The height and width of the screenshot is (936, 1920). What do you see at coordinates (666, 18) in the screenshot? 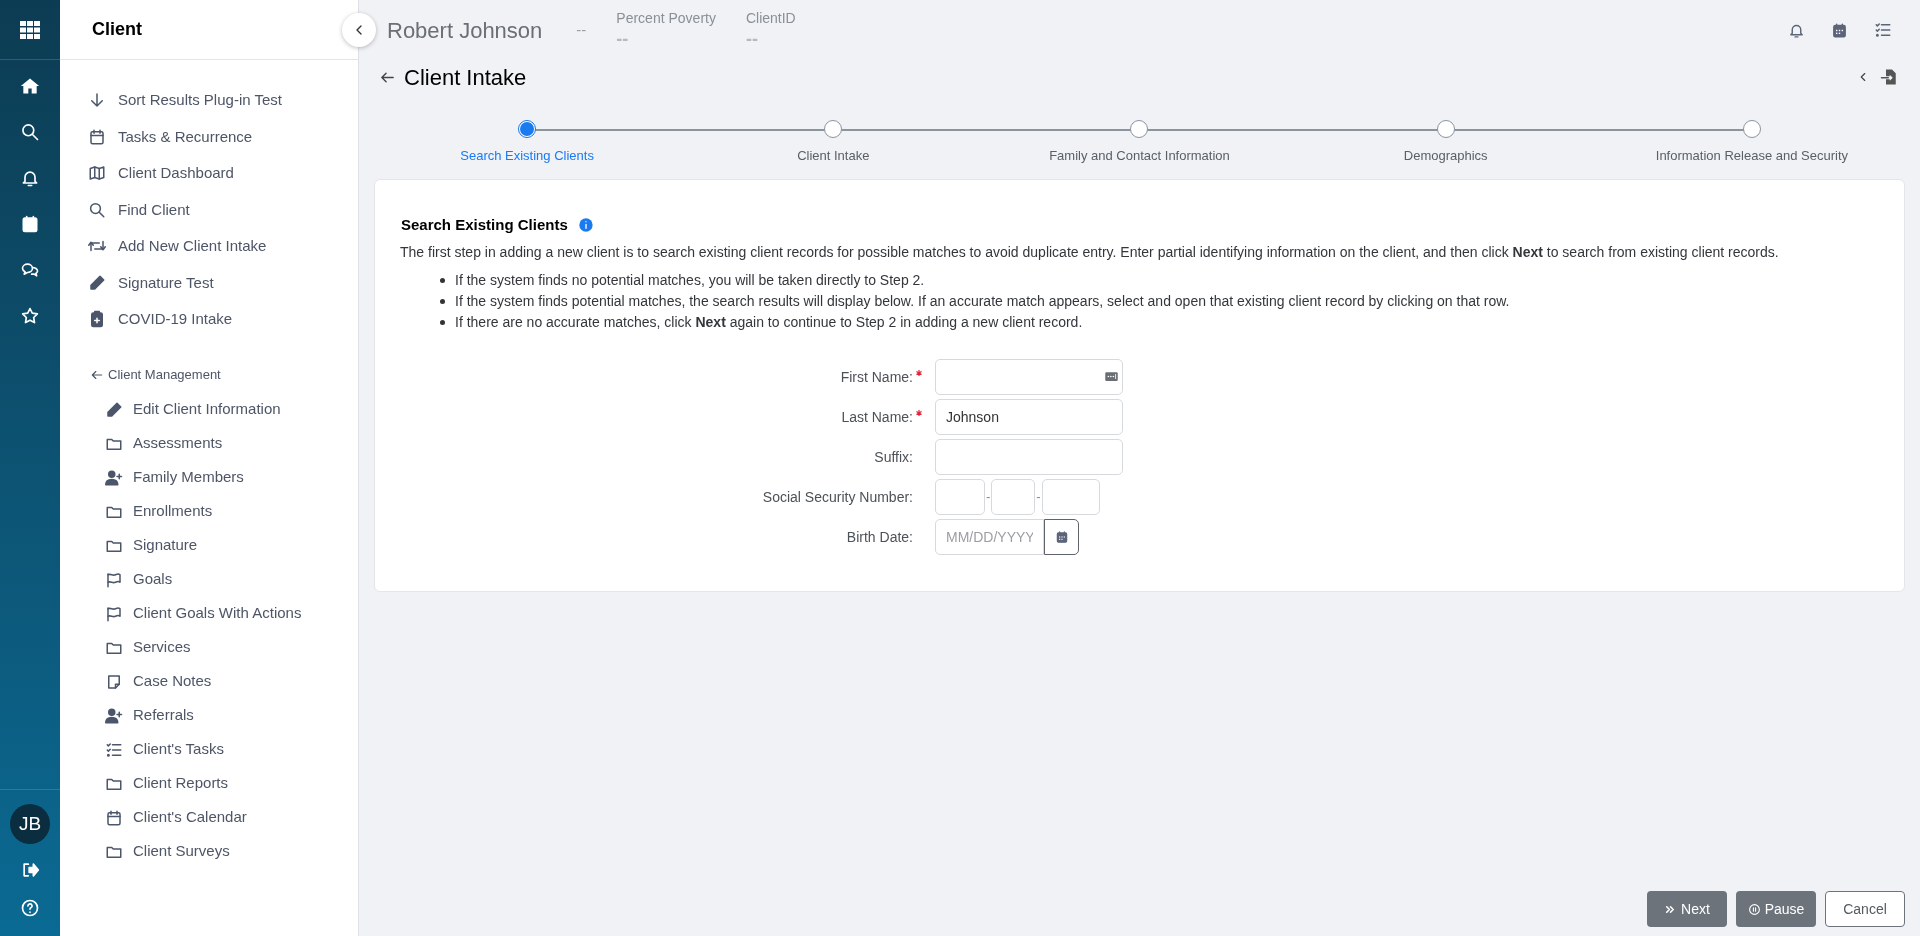
I see `stat-label: Percent Poverty` at bounding box center [666, 18].